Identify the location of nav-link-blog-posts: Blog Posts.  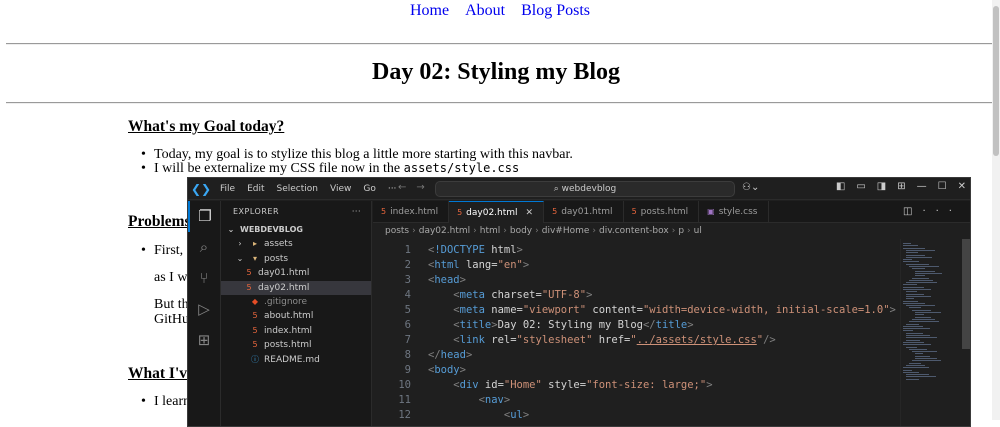
(555, 10).